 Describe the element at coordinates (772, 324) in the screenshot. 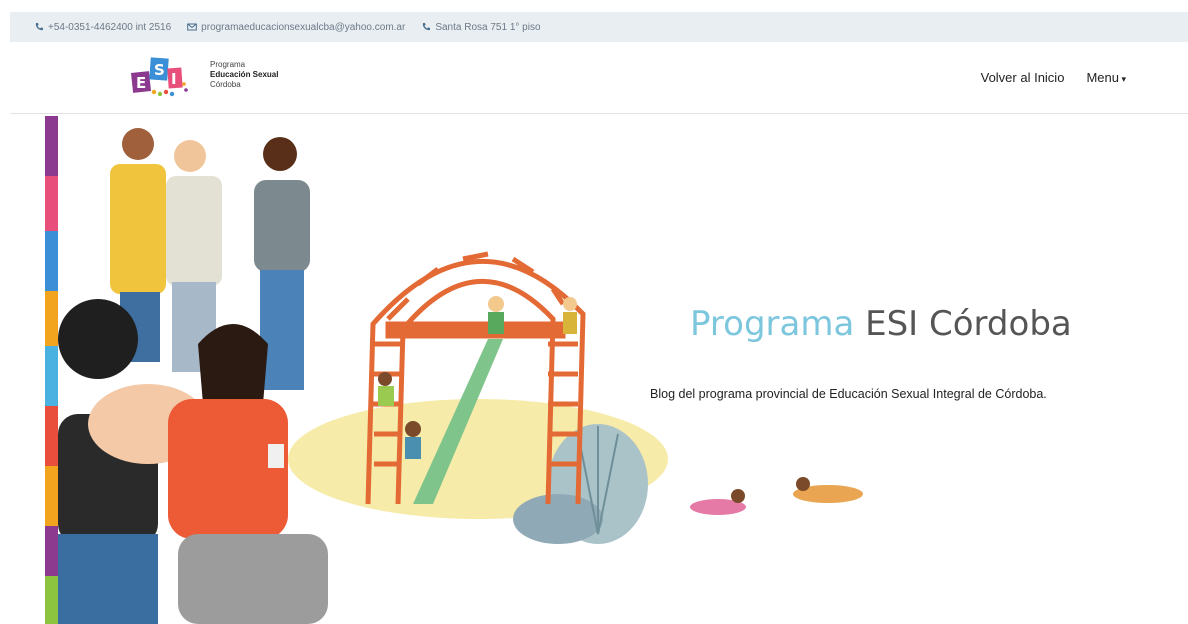

I see `hero-title-accent: Programa` at that location.